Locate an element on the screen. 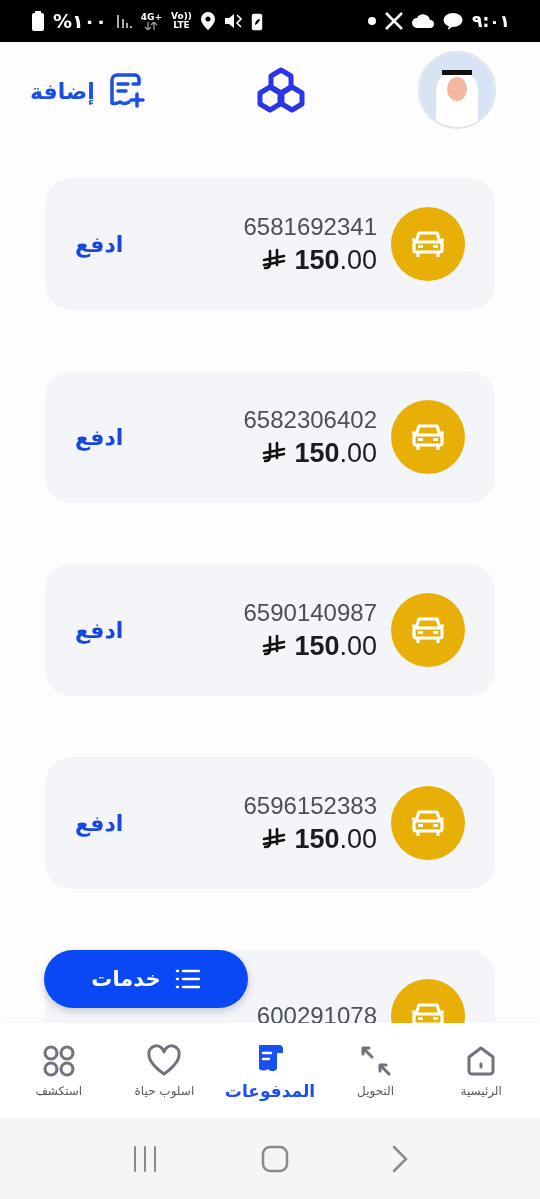 The height and width of the screenshot is (1199, 540). account-number: 6581692341 is located at coordinates (310, 226).